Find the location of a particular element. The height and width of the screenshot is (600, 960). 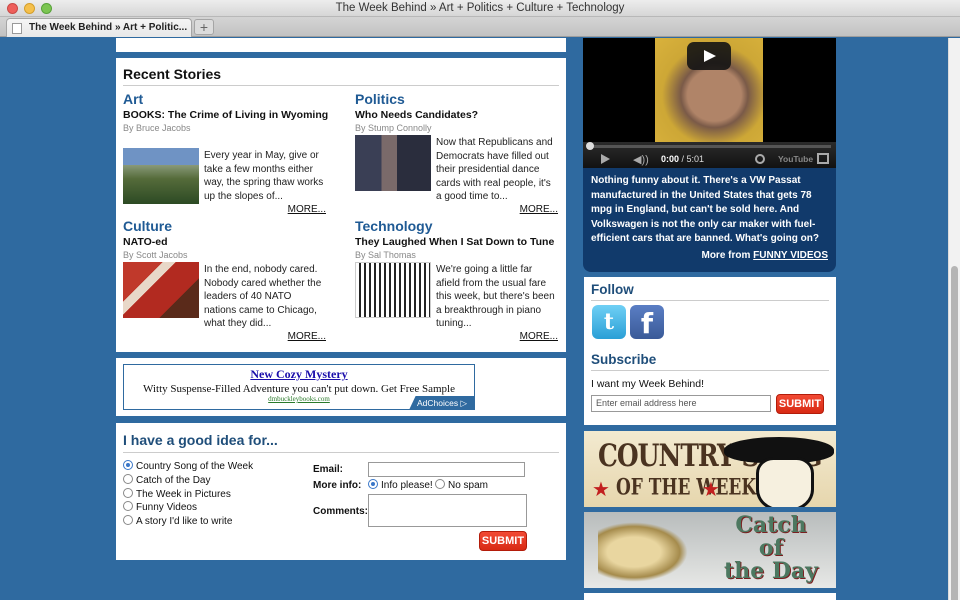

more-videos: More from FUNNY VIDEOS is located at coordinates (764, 255).